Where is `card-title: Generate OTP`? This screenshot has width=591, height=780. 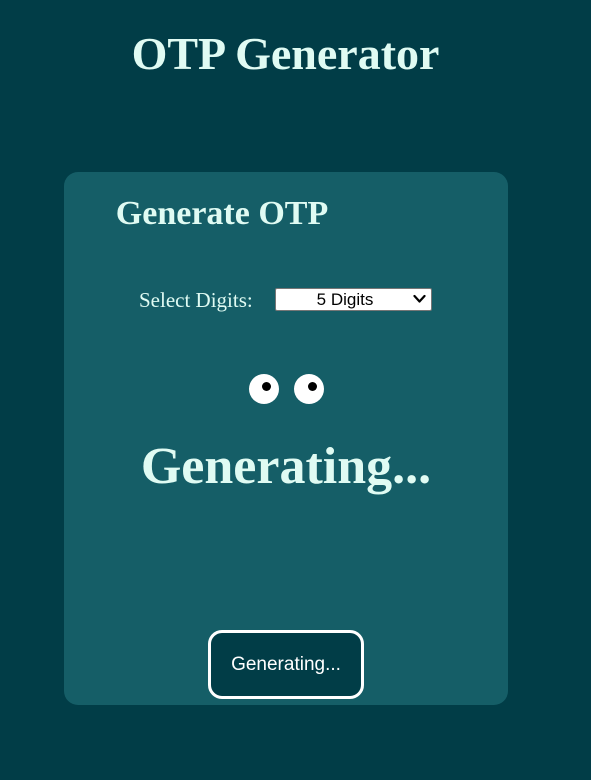
card-title: Generate OTP is located at coordinates (222, 213).